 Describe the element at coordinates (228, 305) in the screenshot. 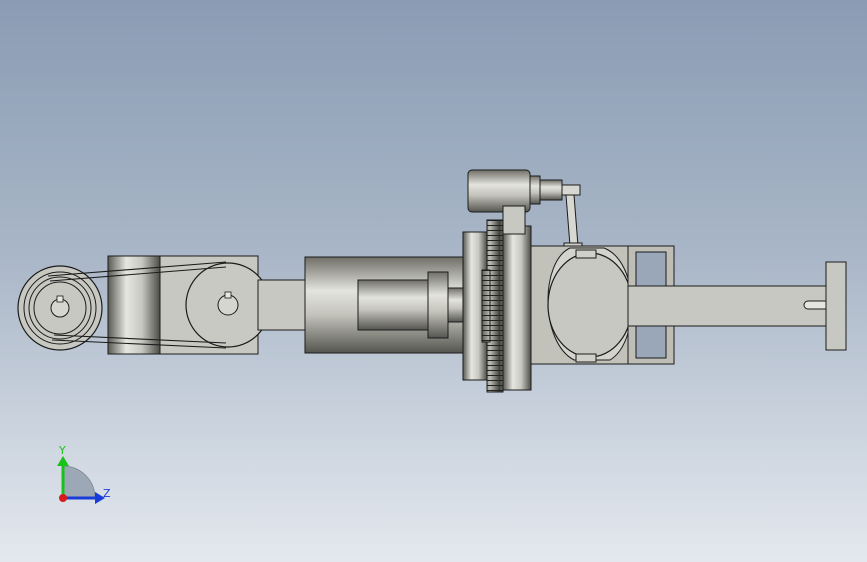

I see `right-pulley` at that location.